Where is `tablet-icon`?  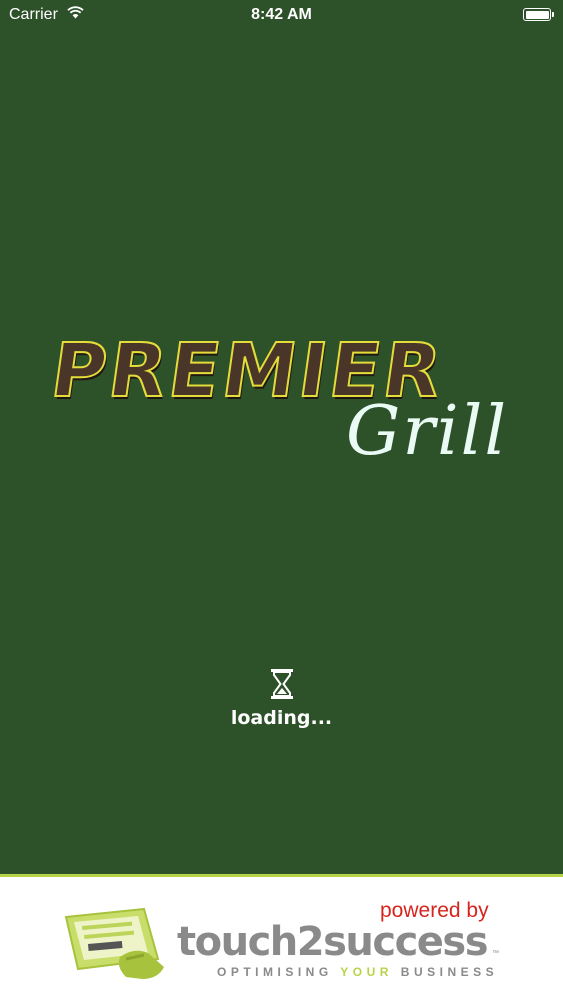
tablet-icon is located at coordinates (115, 945).